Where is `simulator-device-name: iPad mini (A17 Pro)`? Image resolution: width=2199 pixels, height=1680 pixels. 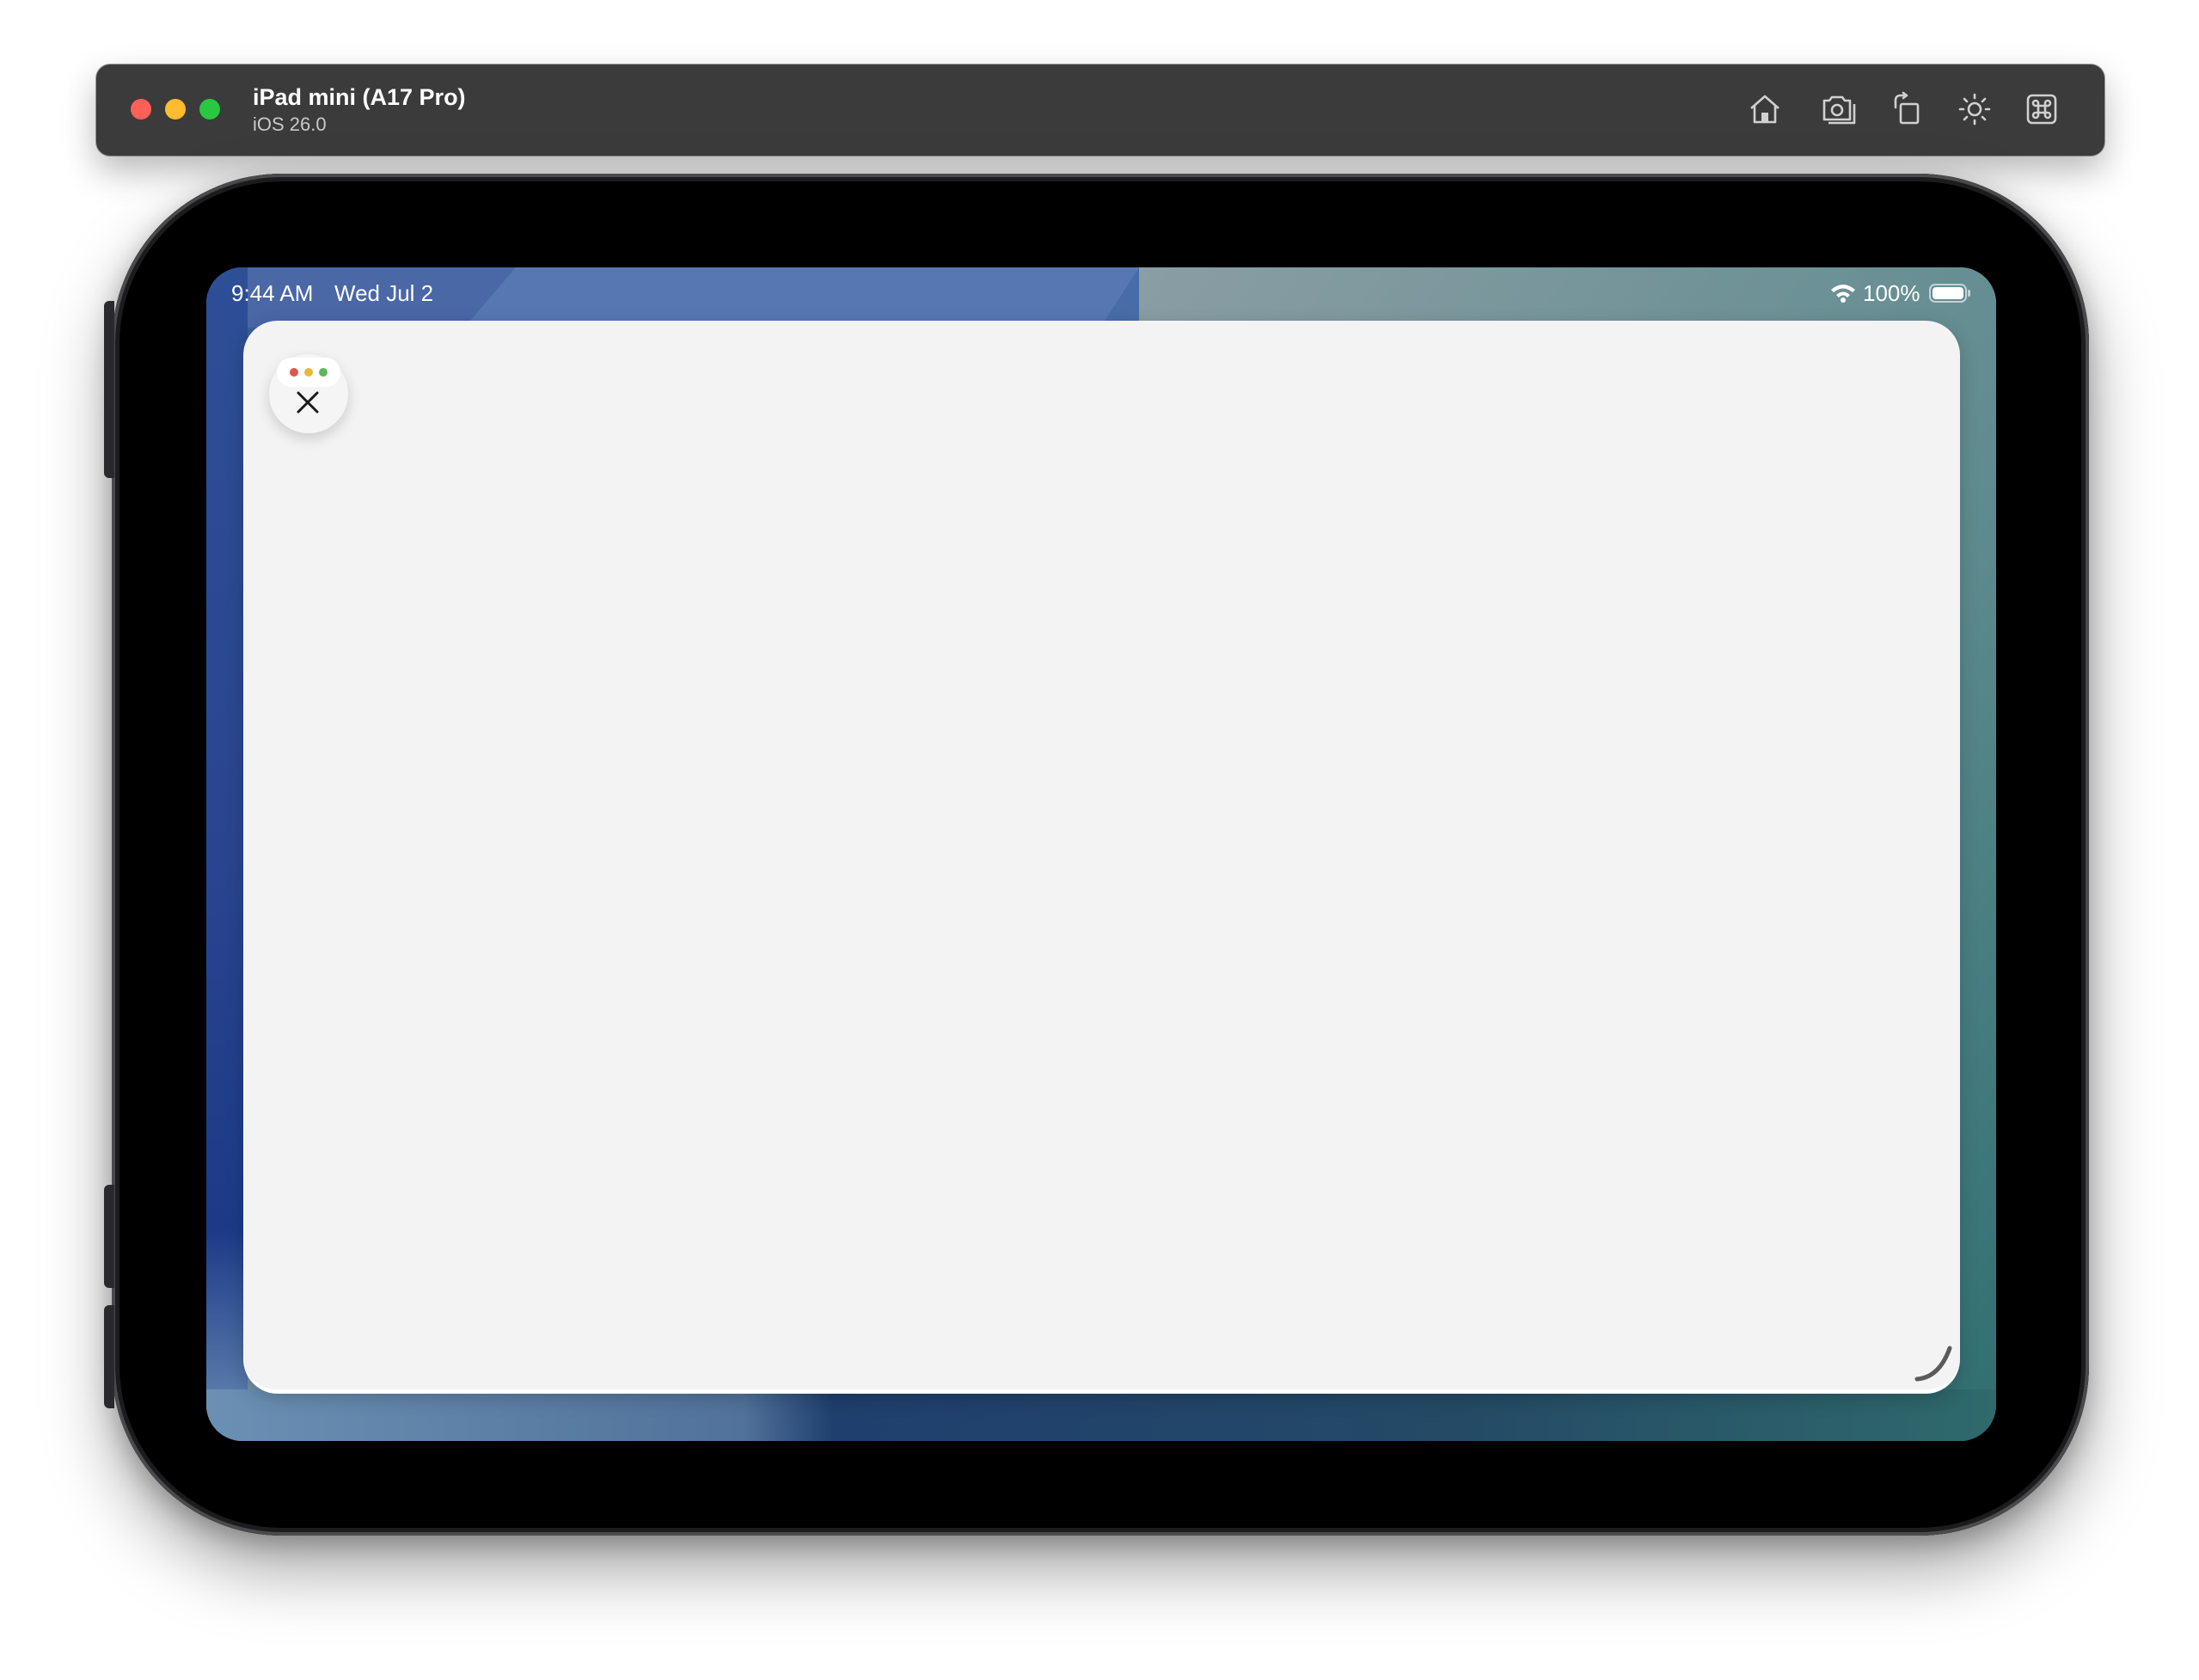
simulator-device-name: iPad mini (A17 Pro) is located at coordinates (360, 97).